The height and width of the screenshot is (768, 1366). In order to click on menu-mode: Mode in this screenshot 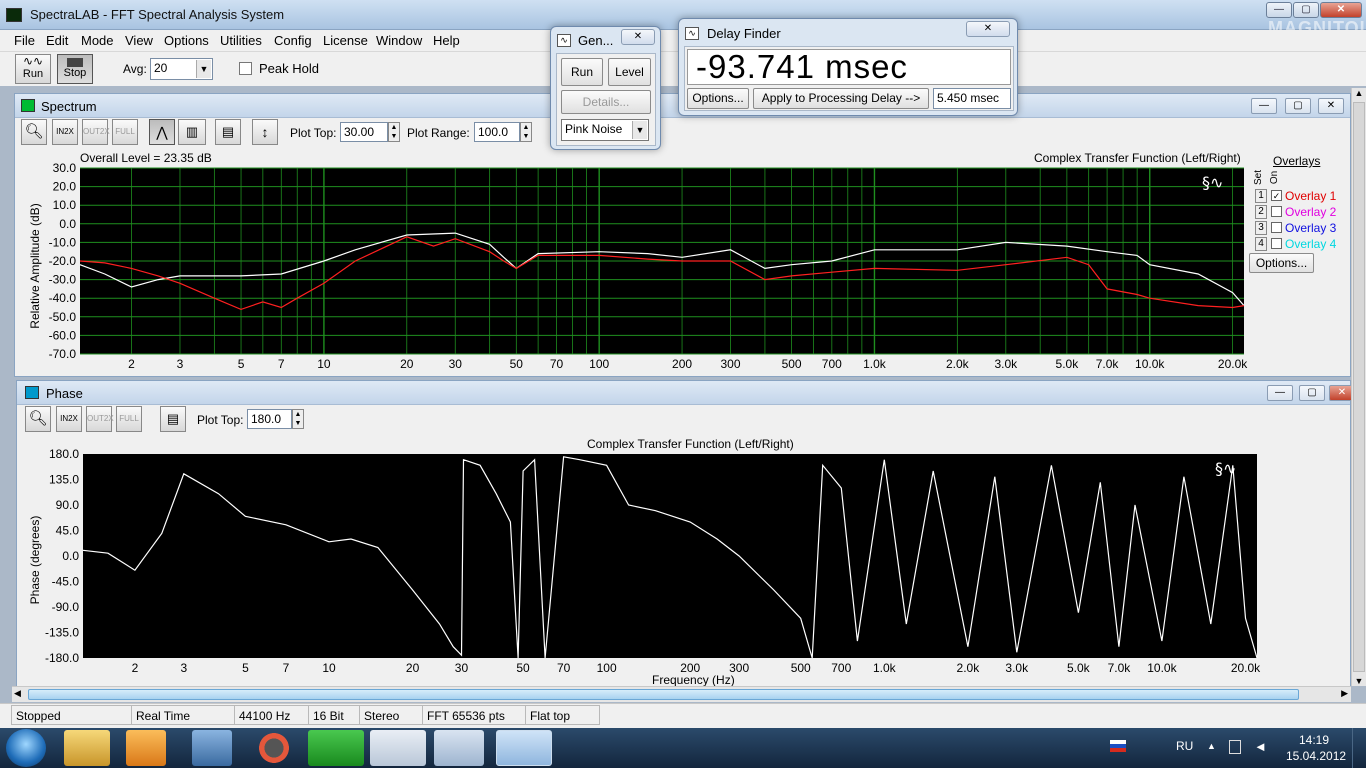, I will do `click(97, 40)`.